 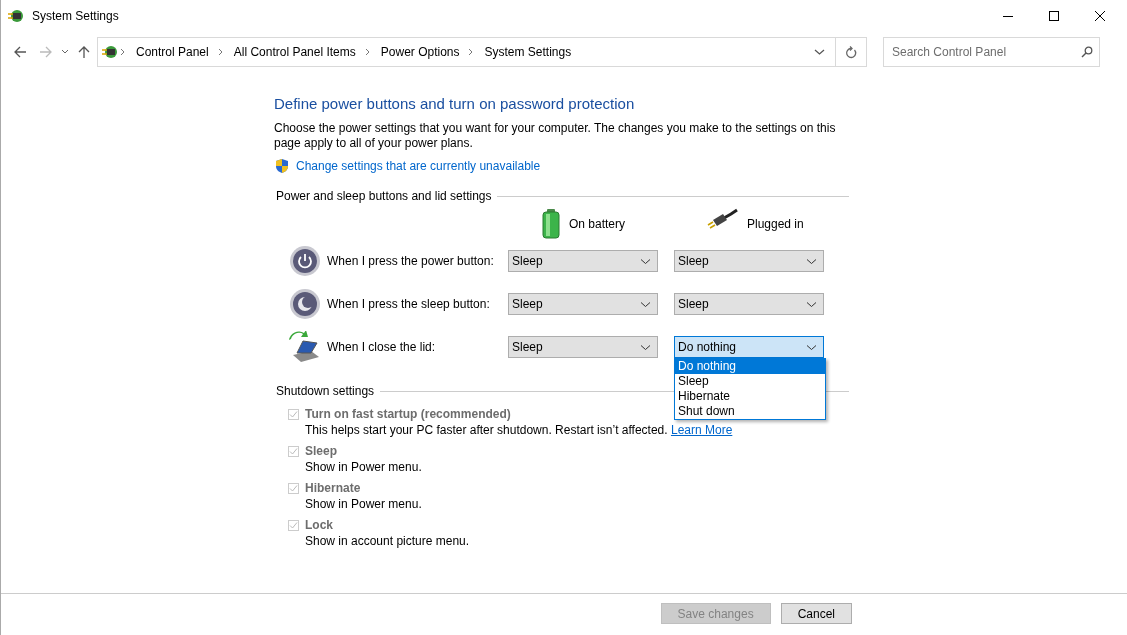 What do you see at coordinates (333, 488) in the screenshot?
I see `checkbox-label: Hibernate` at bounding box center [333, 488].